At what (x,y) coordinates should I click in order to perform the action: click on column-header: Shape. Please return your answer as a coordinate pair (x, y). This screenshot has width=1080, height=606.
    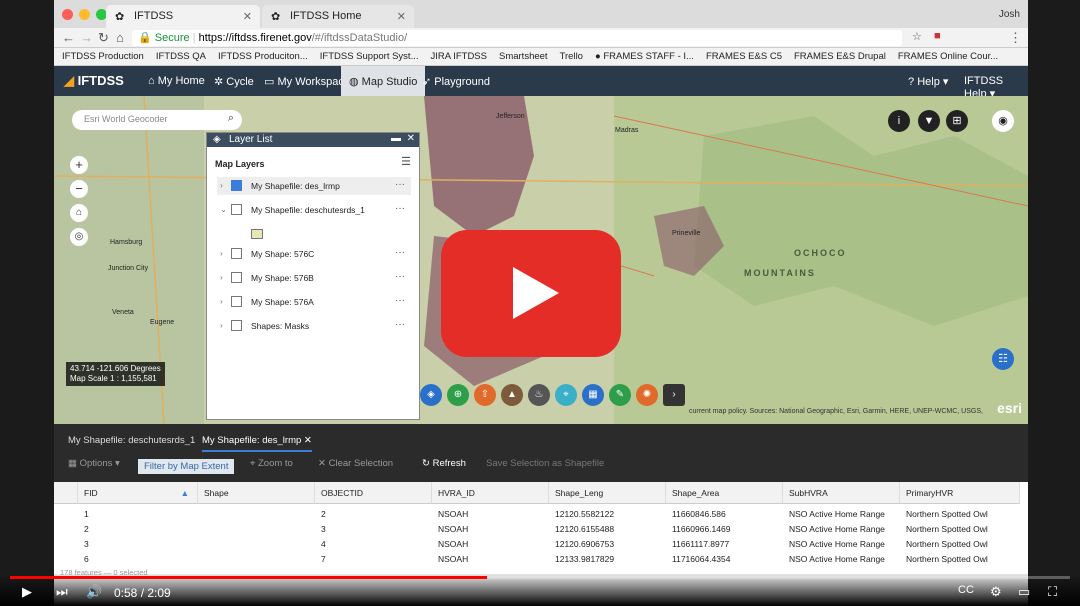
    Looking at the image, I should click on (256, 493).